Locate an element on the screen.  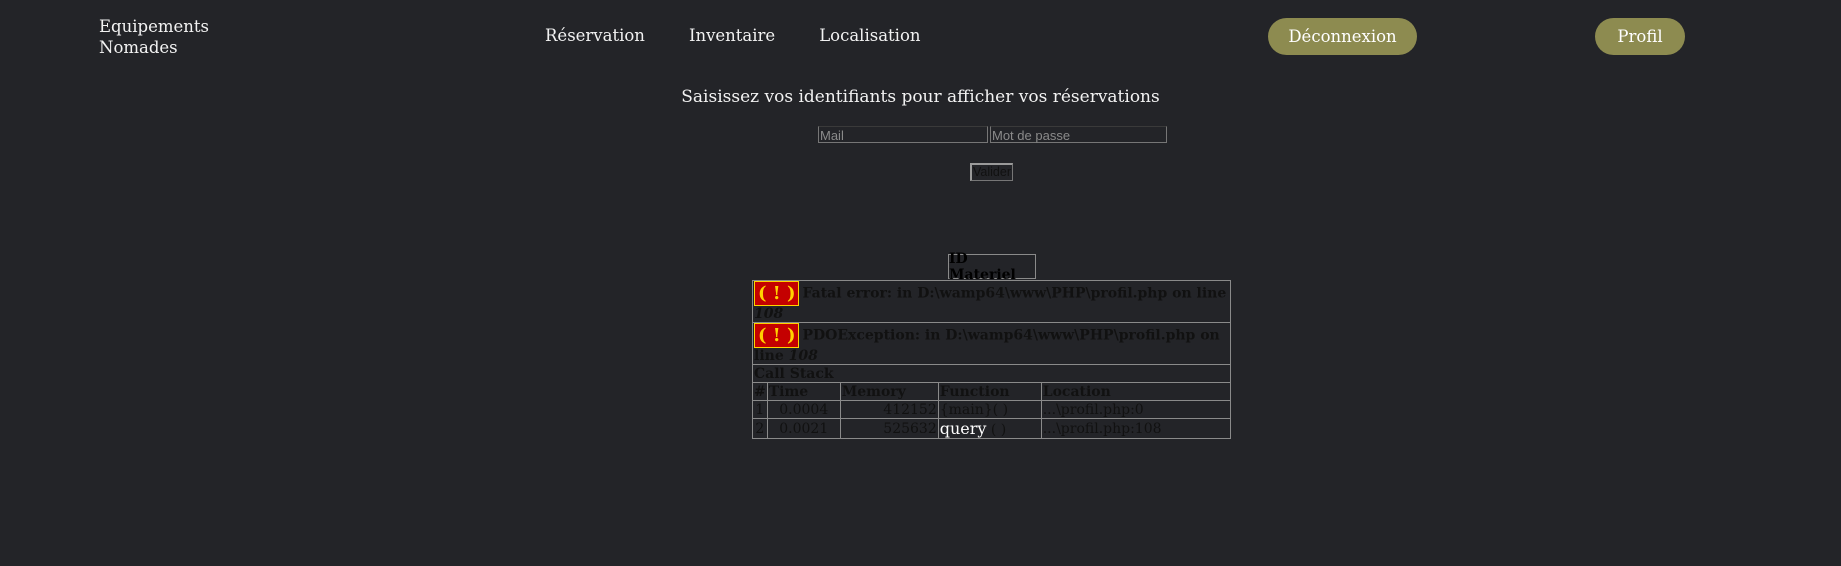
brand-logo: Equipements Nomades is located at coordinates (154, 37).